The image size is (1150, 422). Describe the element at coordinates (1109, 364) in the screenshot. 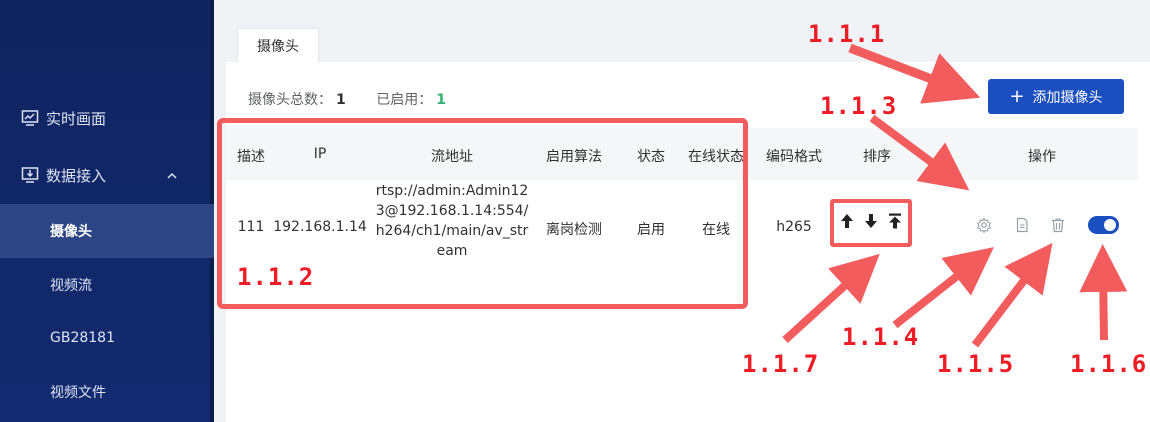

I see `annotation-label: 1.1.6` at that location.